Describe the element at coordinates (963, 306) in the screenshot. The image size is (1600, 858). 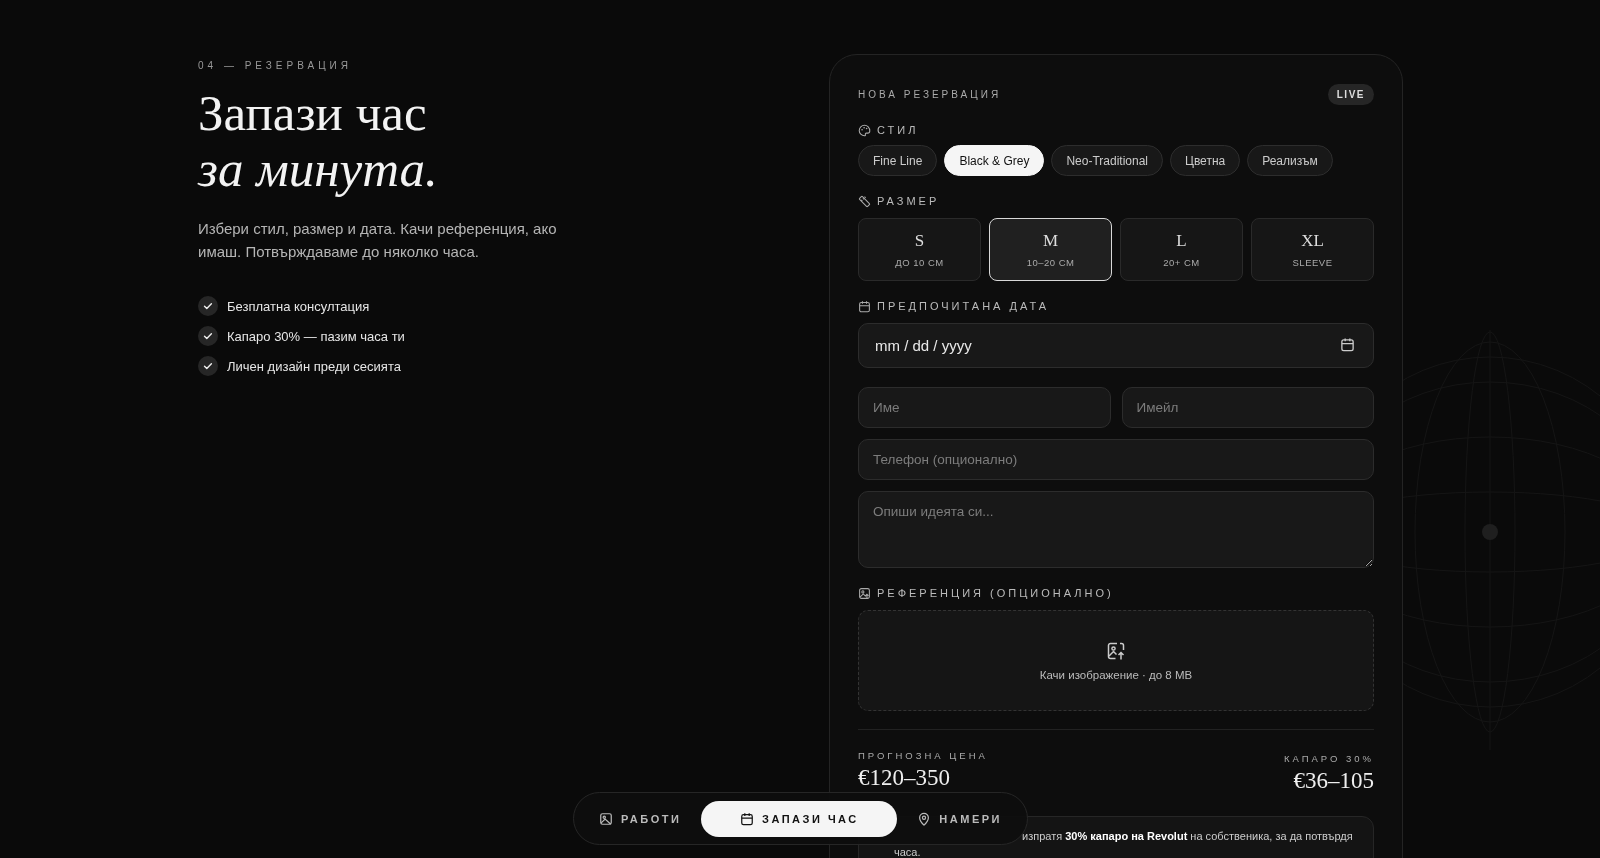
I see `date-label: ПРЕДПОЧИТАНА ДАТА` at that location.